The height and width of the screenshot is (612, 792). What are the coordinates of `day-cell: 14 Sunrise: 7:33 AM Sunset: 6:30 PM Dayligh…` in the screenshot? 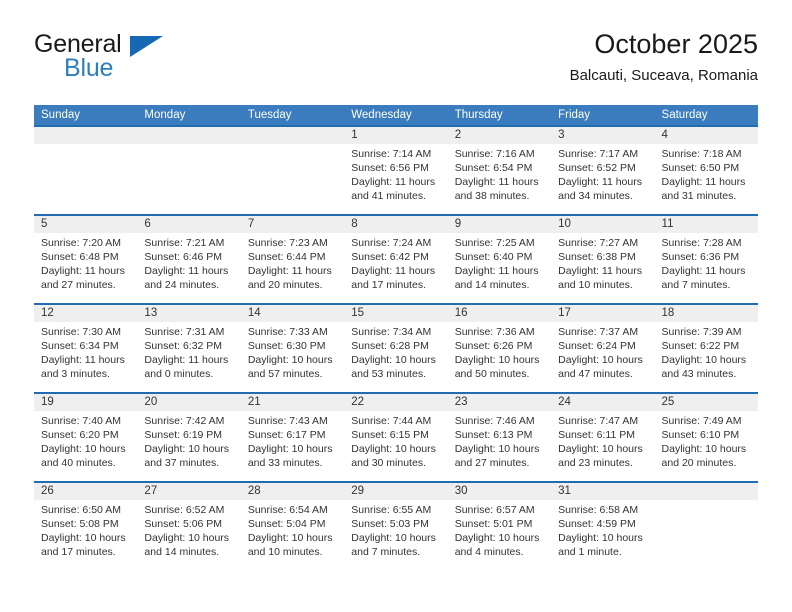 It's located at (292, 348).